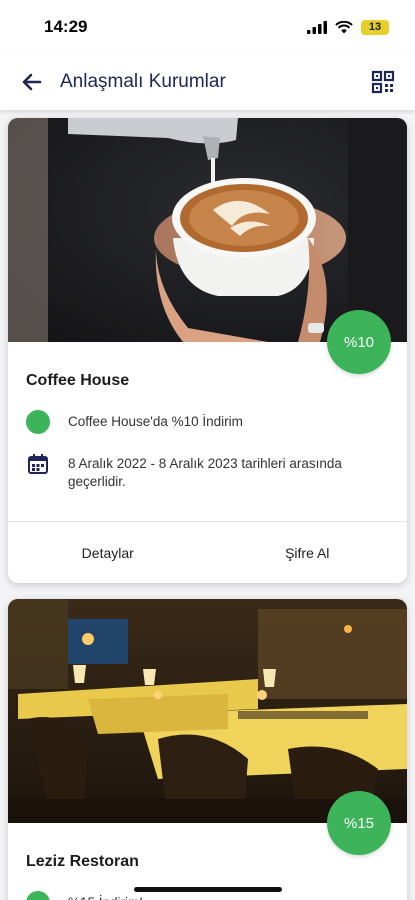  Describe the element at coordinates (66, 26) in the screenshot. I see `status-time: 14:29` at that location.